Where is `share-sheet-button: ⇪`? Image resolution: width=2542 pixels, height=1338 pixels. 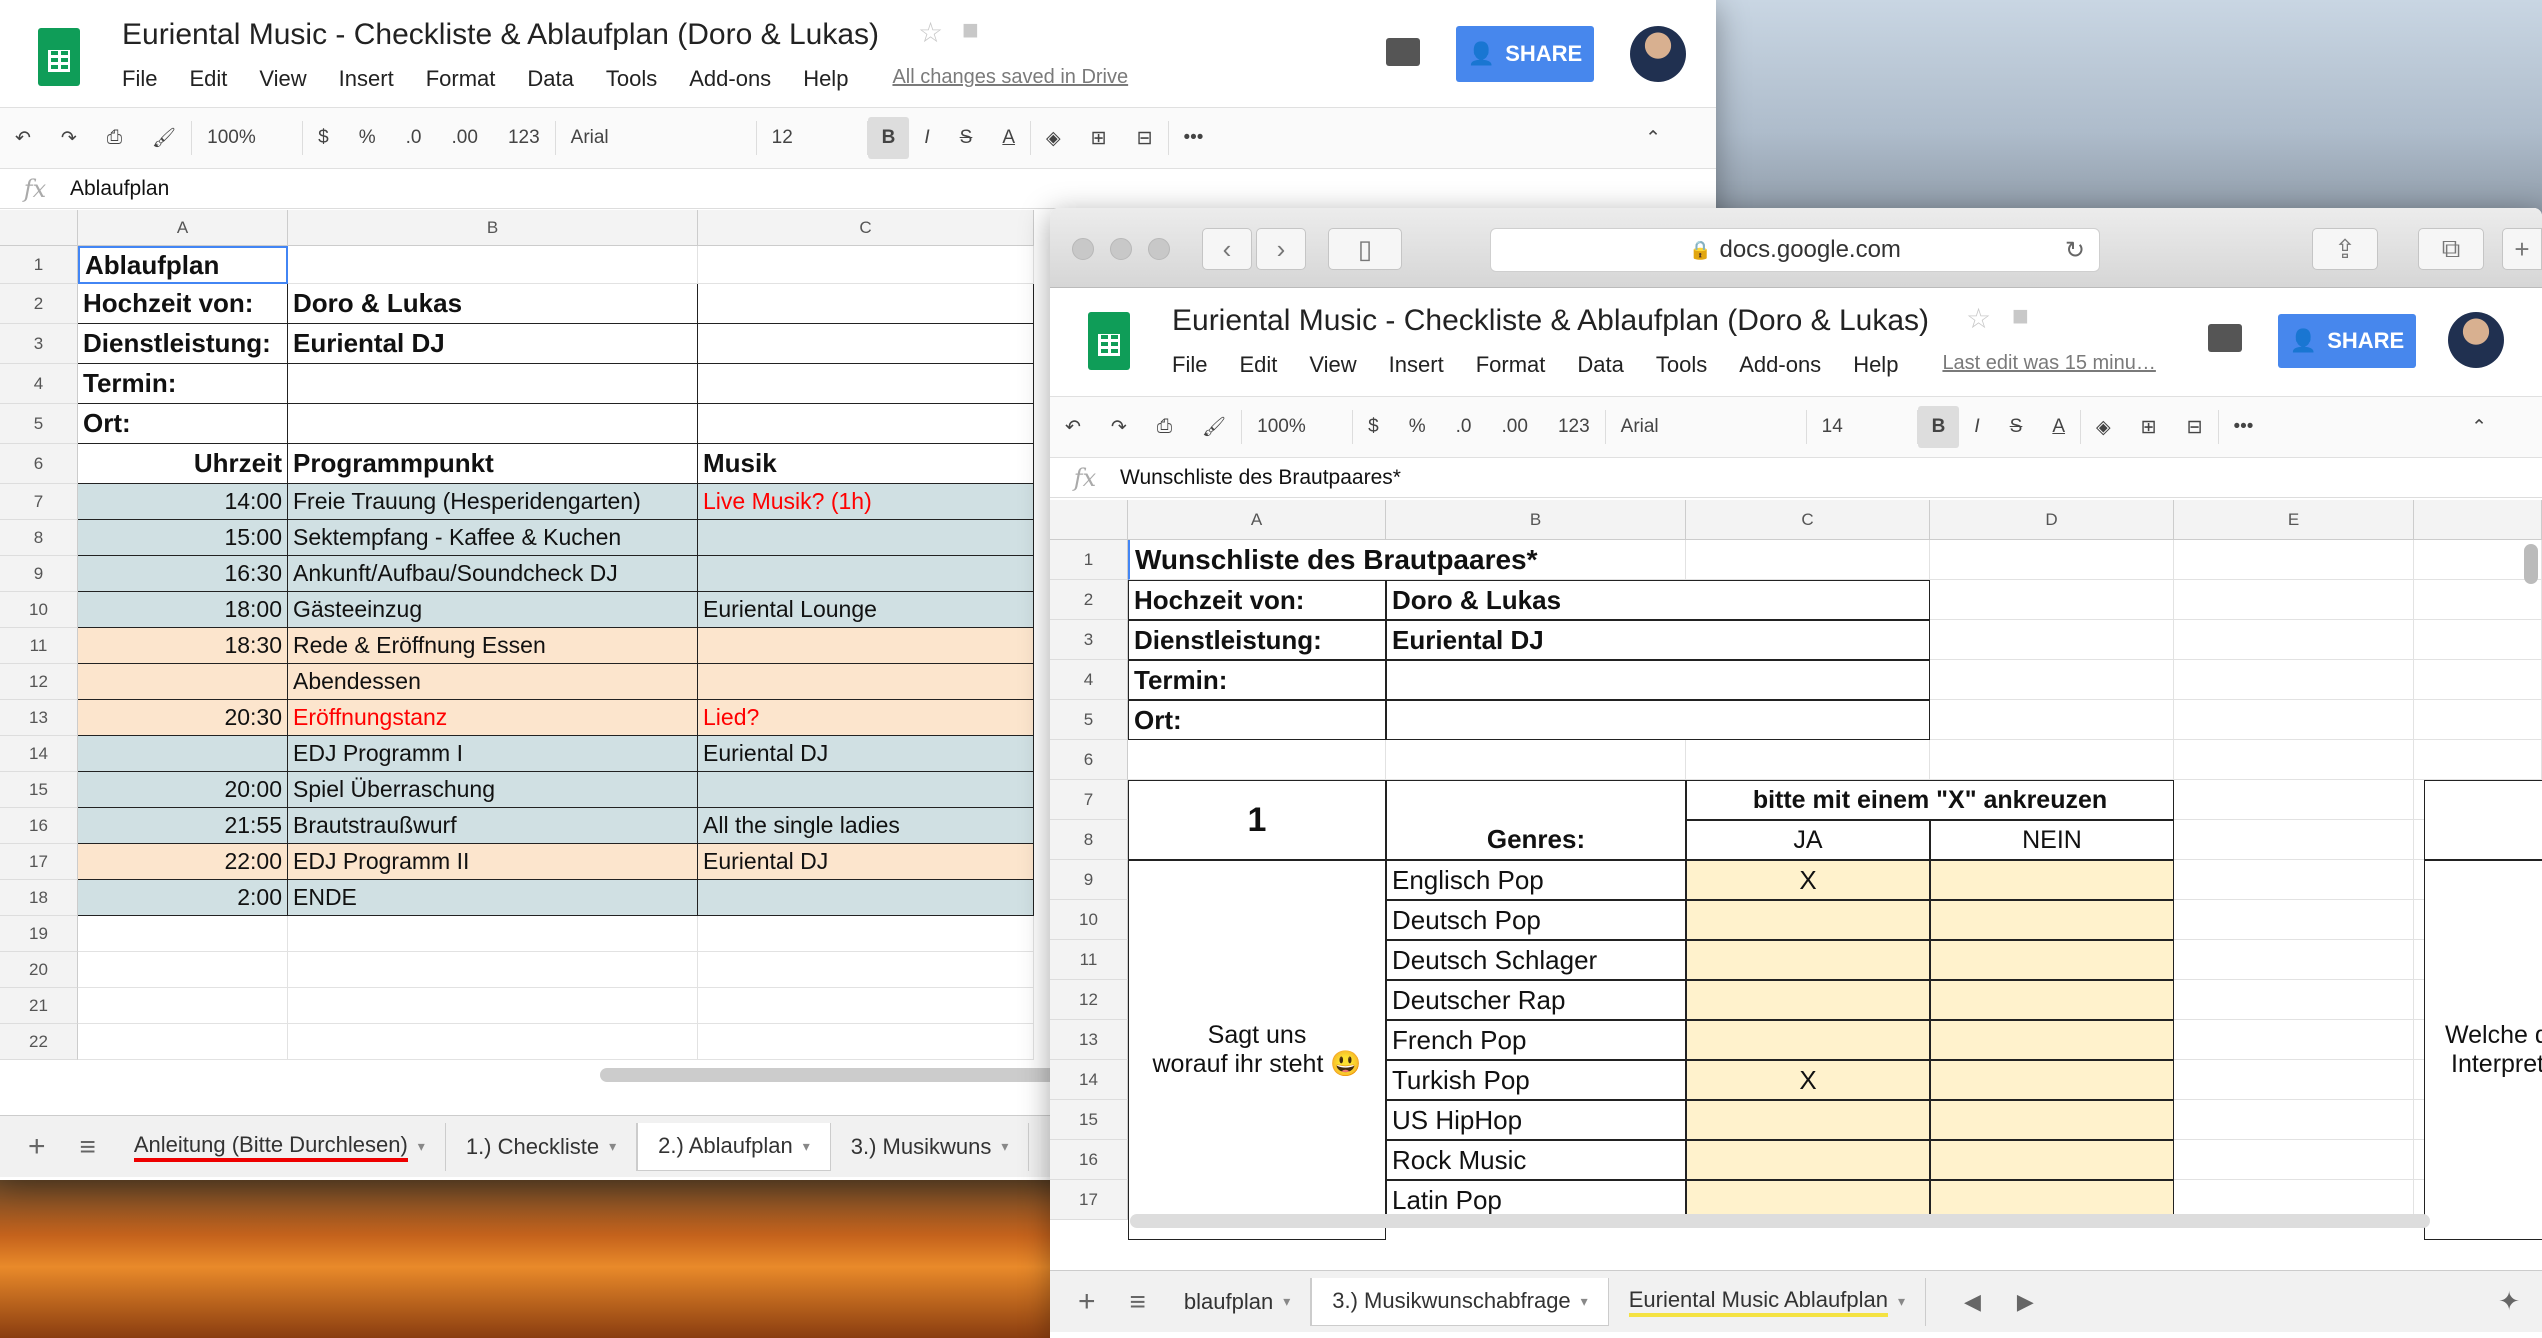 share-sheet-button: ⇪ is located at coordinates (2345, 249).